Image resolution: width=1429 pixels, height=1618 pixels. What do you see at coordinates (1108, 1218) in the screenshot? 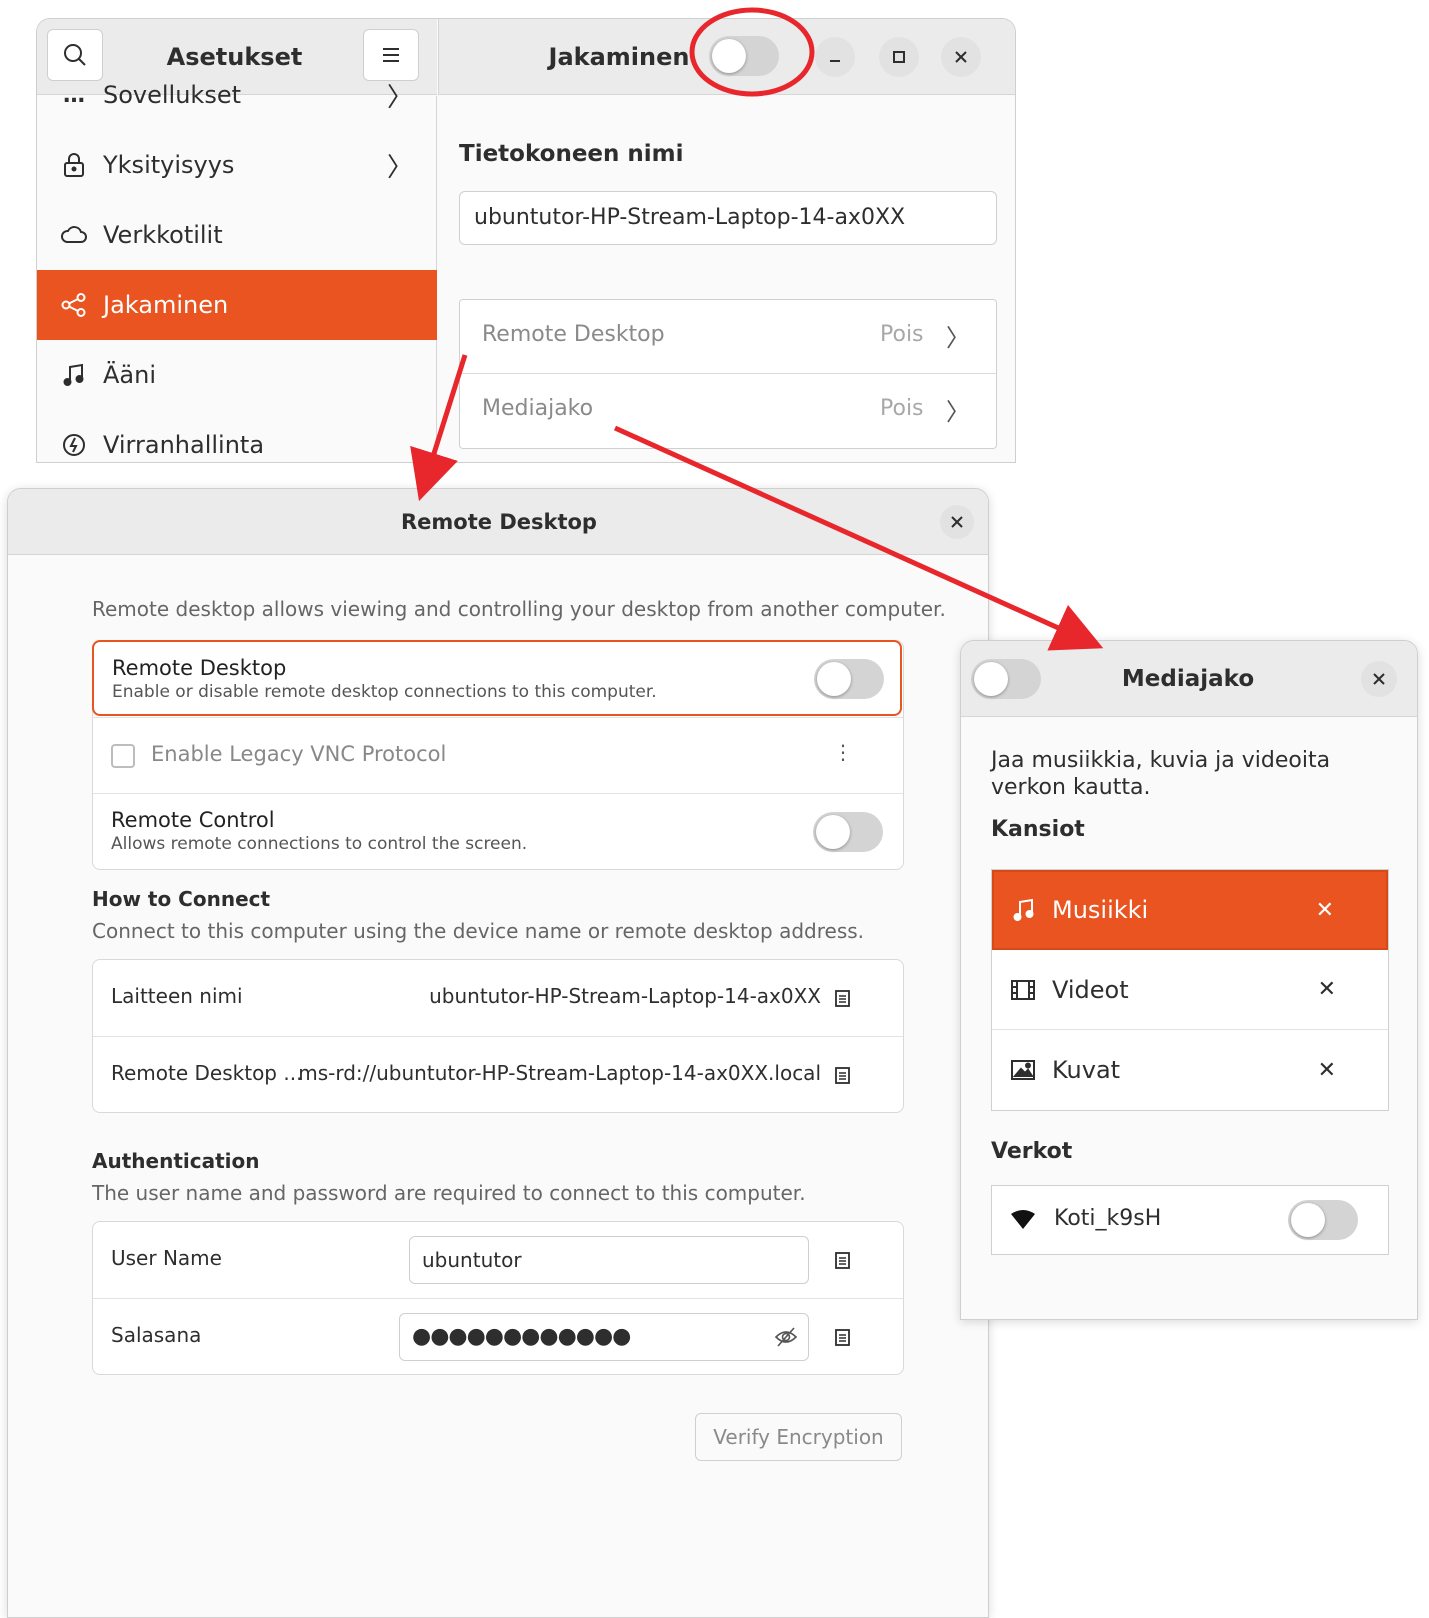
I see `network-name: Koti_k9sH` at bounding box center [1108, 1218].